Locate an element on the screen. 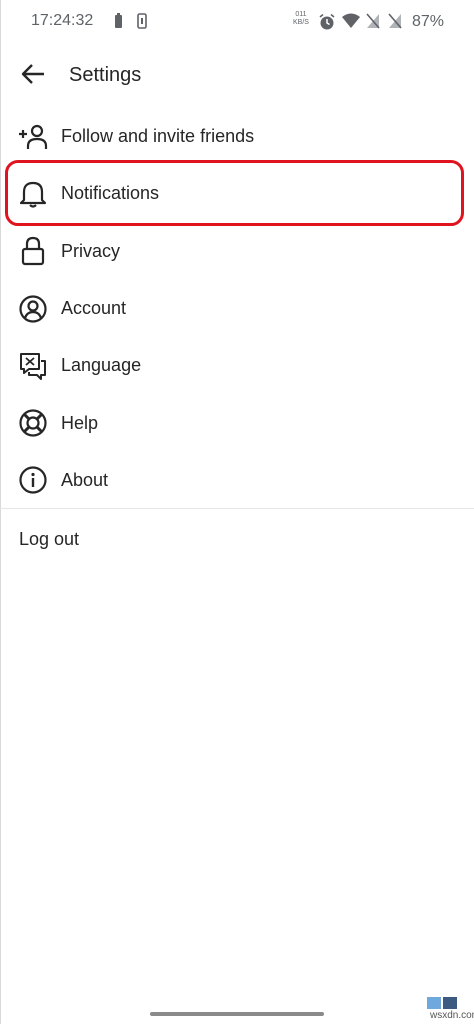 This screenshot has height=1024, width=474. menu-item-label: Language is located at coordinates (101, 365).